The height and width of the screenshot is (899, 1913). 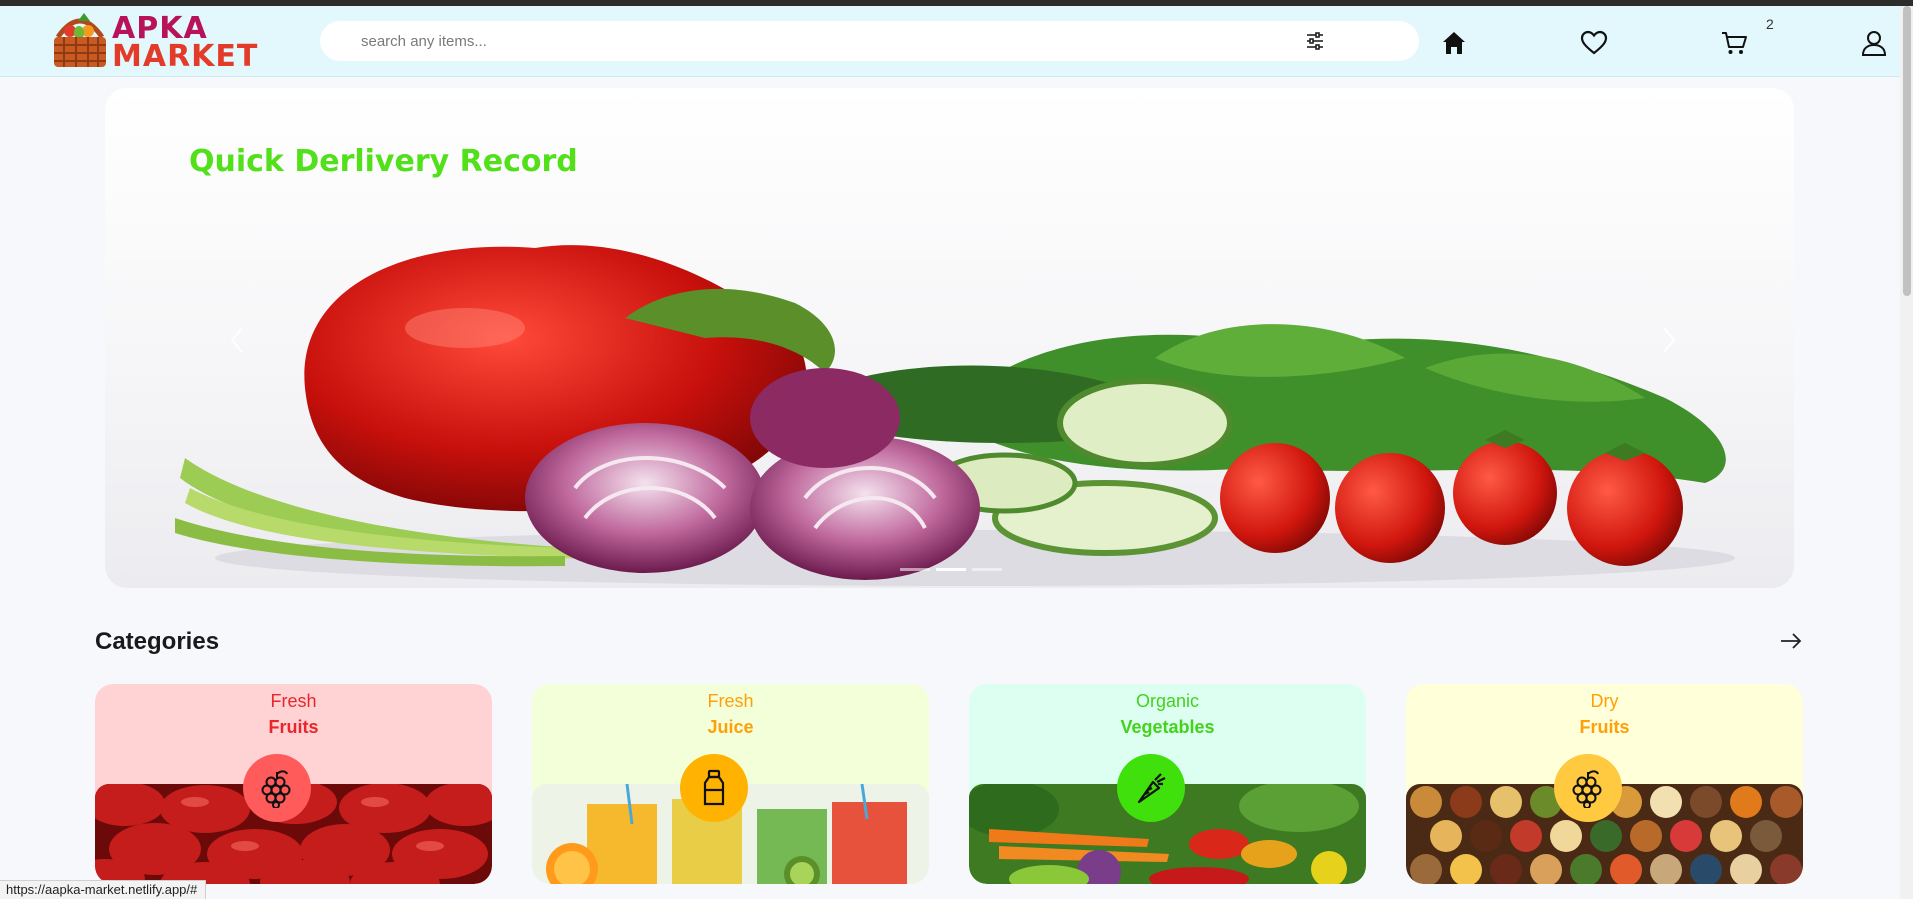 What do you see at coordinates (714, 788) in the screenshot?
I see `juice-bottle-icon` at bounding box center [714, 788].